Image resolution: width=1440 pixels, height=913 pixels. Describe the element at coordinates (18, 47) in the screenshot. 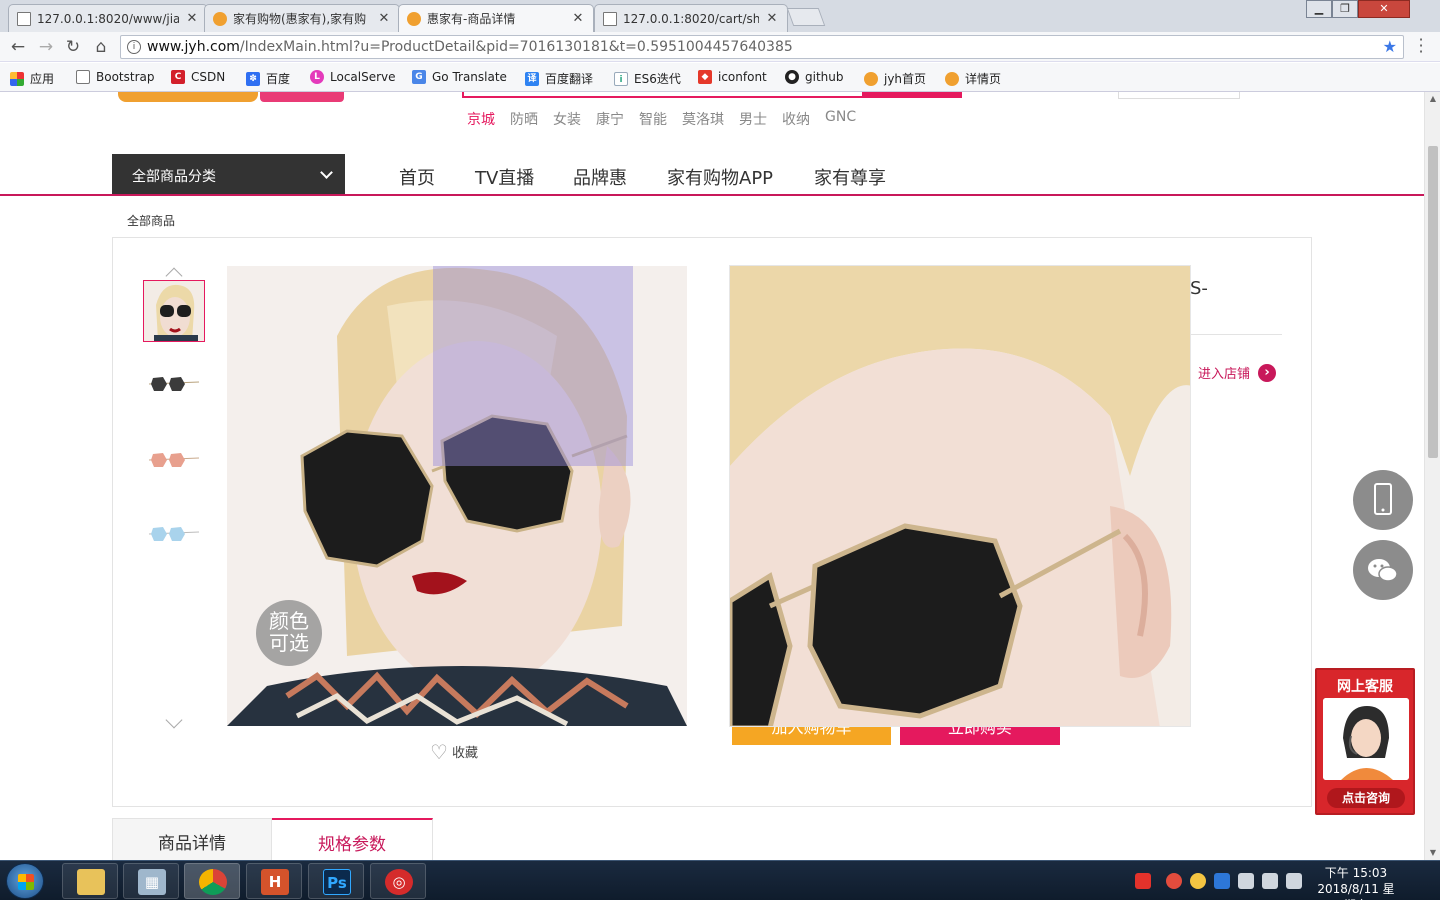

I see `back-icon: ←` at that location.